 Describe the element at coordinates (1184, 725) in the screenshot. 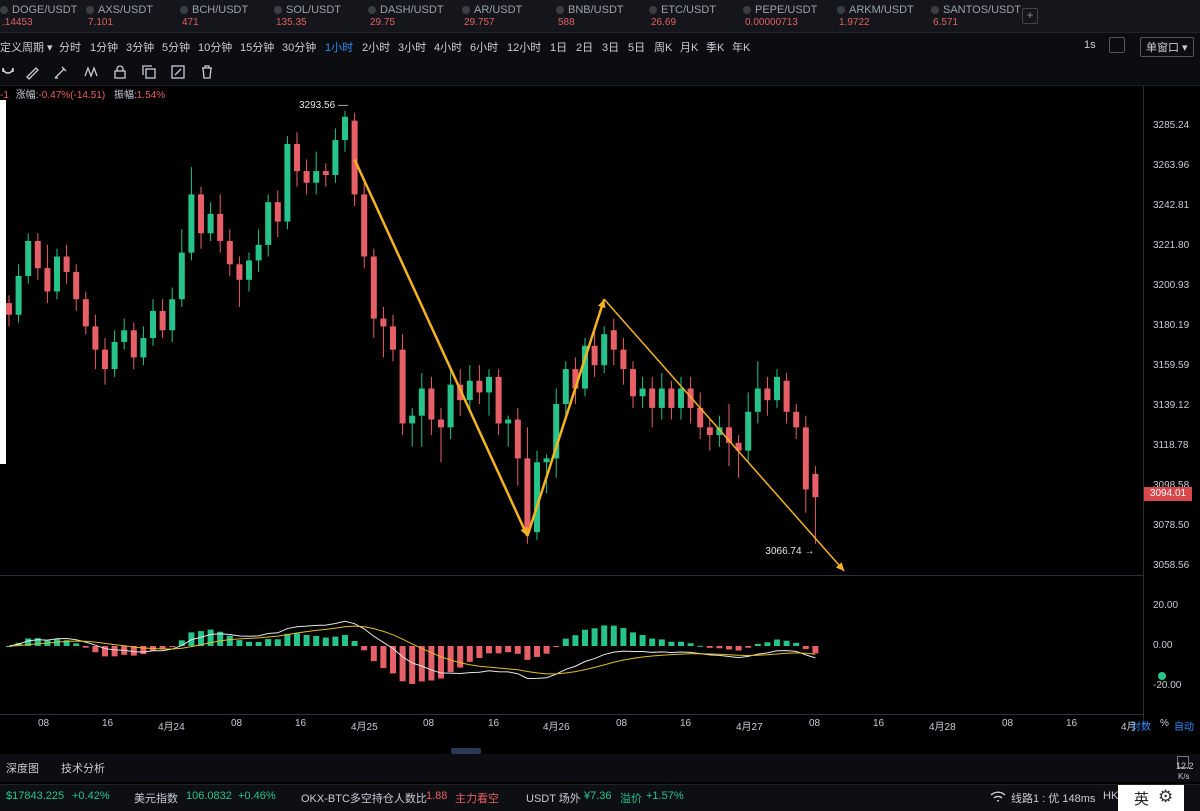

I see `auto-scale-toggle: 自动` at that location.